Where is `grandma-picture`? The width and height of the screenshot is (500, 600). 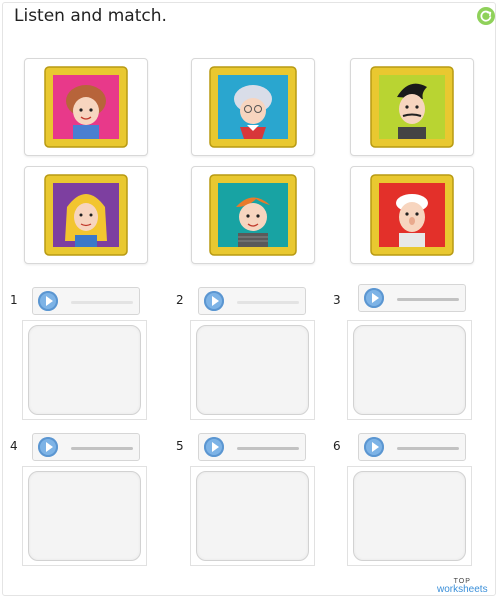 grandma-picture is located at coordinates (253, 107).